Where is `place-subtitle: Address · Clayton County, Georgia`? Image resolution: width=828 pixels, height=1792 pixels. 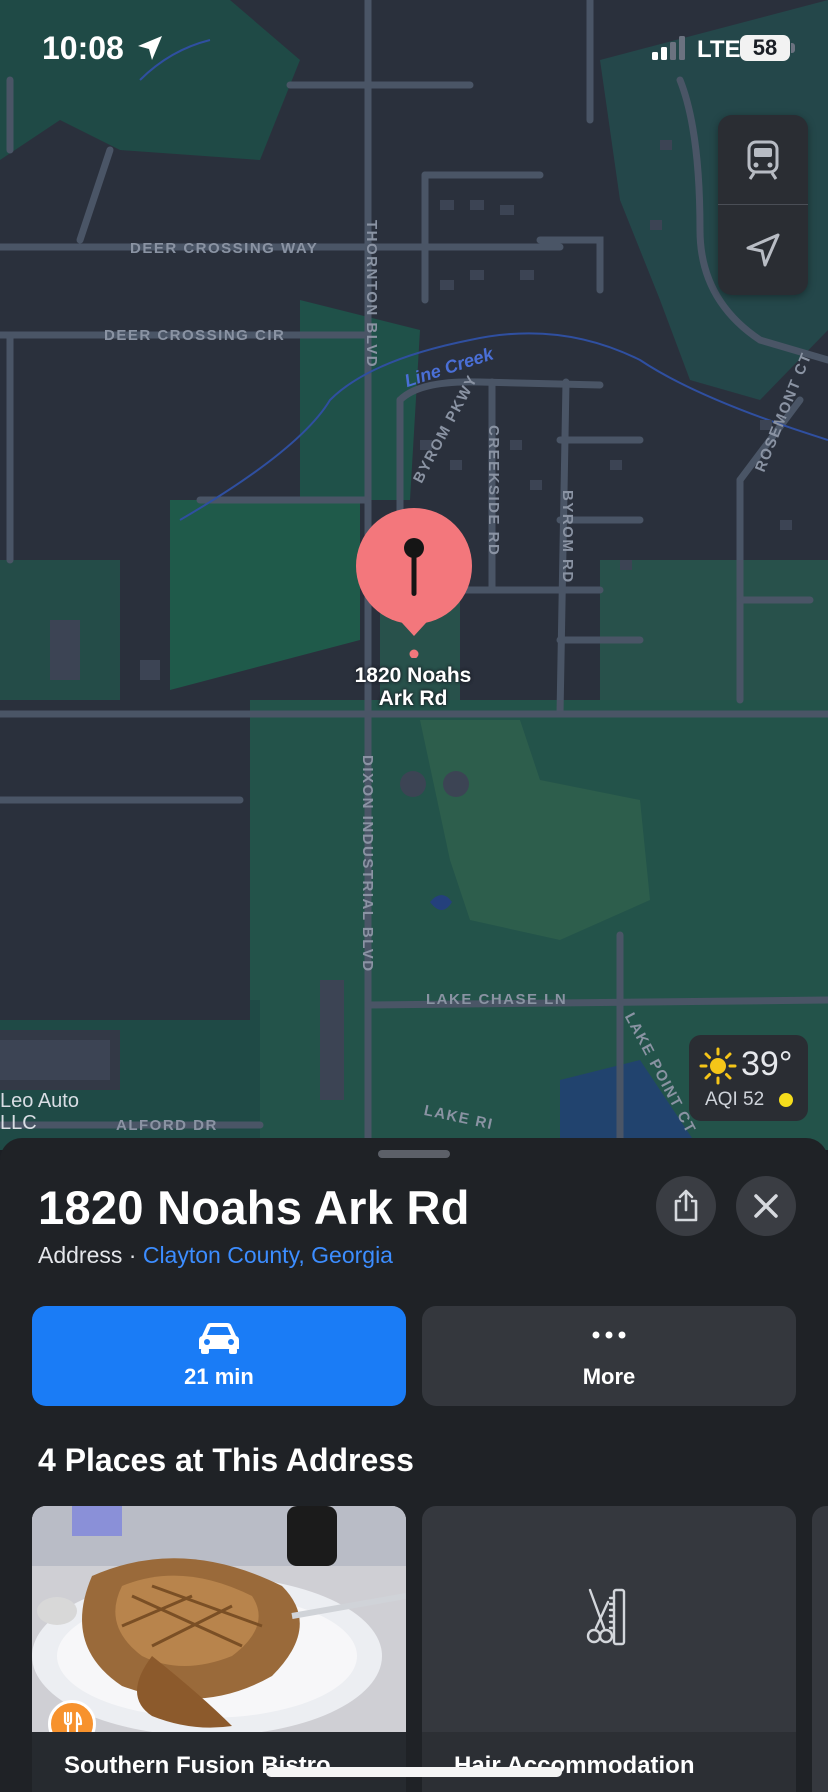 place-subtitle: Address · Clayton County, Georgia is located at coordinates (215, 1255).